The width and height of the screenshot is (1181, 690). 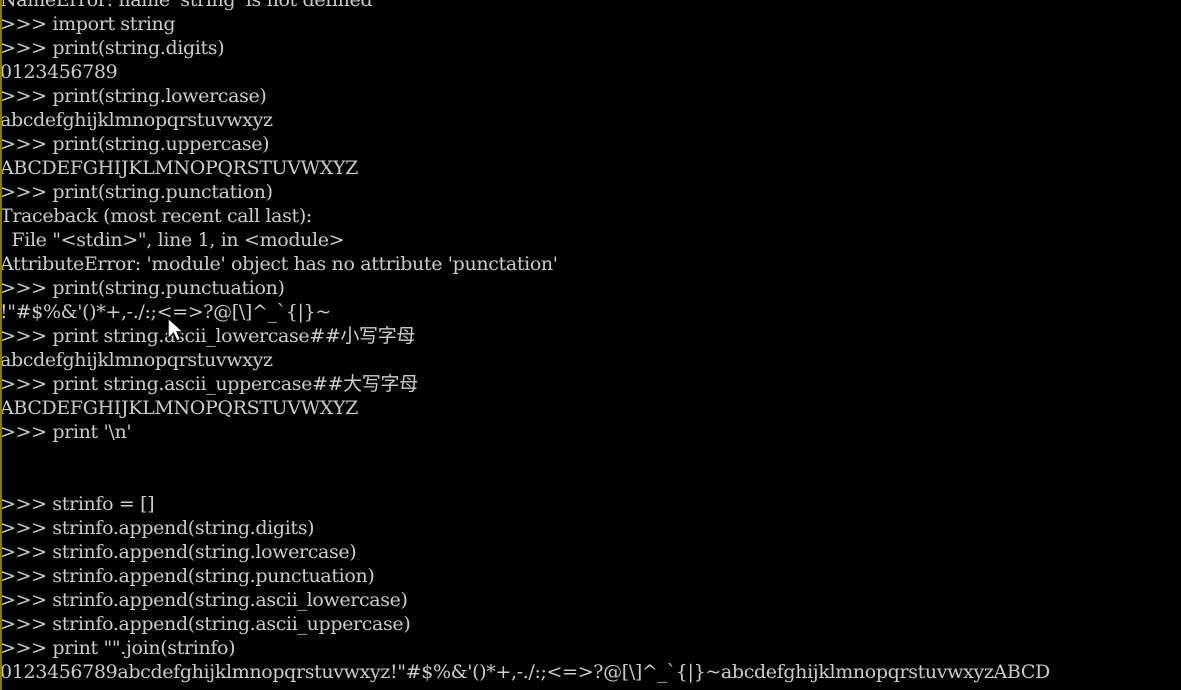 What do you see at coordinates (118, 648) in the screenshot?
I see `console-line: >>> print "".join(strinfo)` at bounding box center [118, 648].